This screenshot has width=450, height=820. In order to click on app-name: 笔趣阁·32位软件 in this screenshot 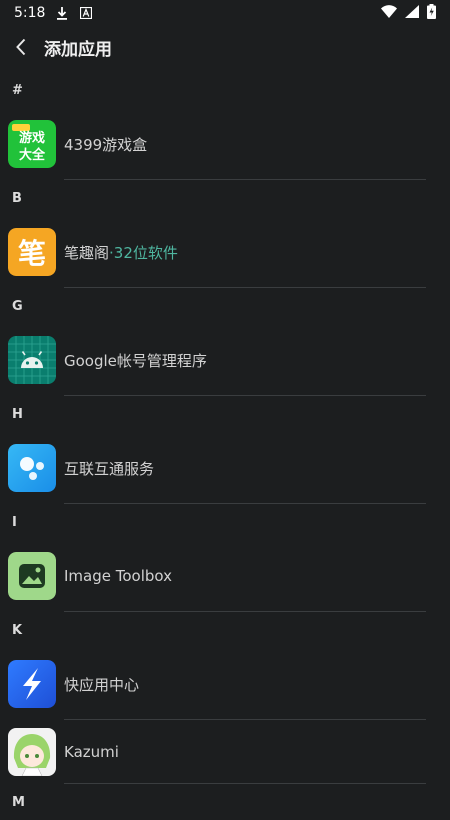, I will do `click(121, 252)`.